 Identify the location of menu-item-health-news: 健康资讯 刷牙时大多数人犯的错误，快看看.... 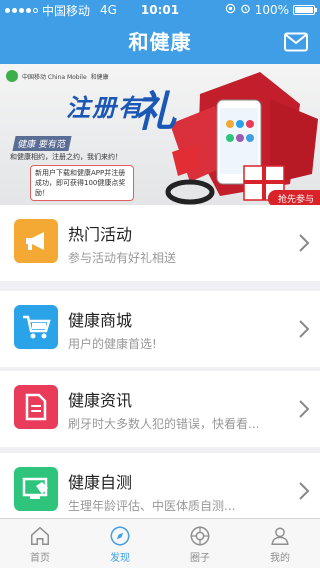
(160, 409).